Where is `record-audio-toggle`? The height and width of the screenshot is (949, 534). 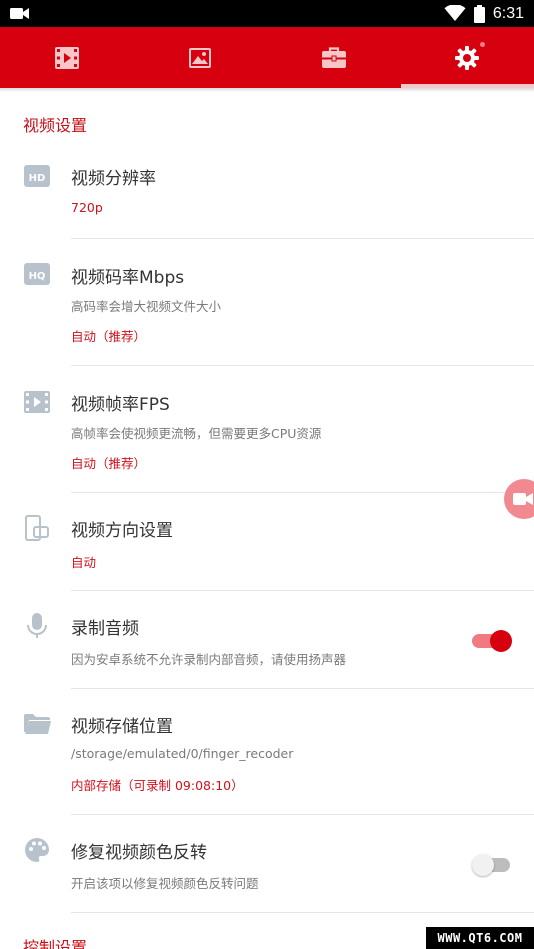 record-audio-toggle is located at coordinates (492, 640).